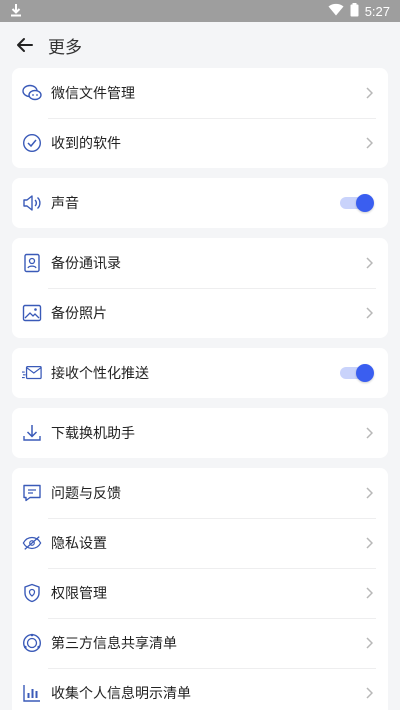 The height and width of the screenshot is (710, 400). What do you see at coordinates (93, 434) in the screenshot?
I see `row-label: 下载换机助手` at bounding box center [93, 434].